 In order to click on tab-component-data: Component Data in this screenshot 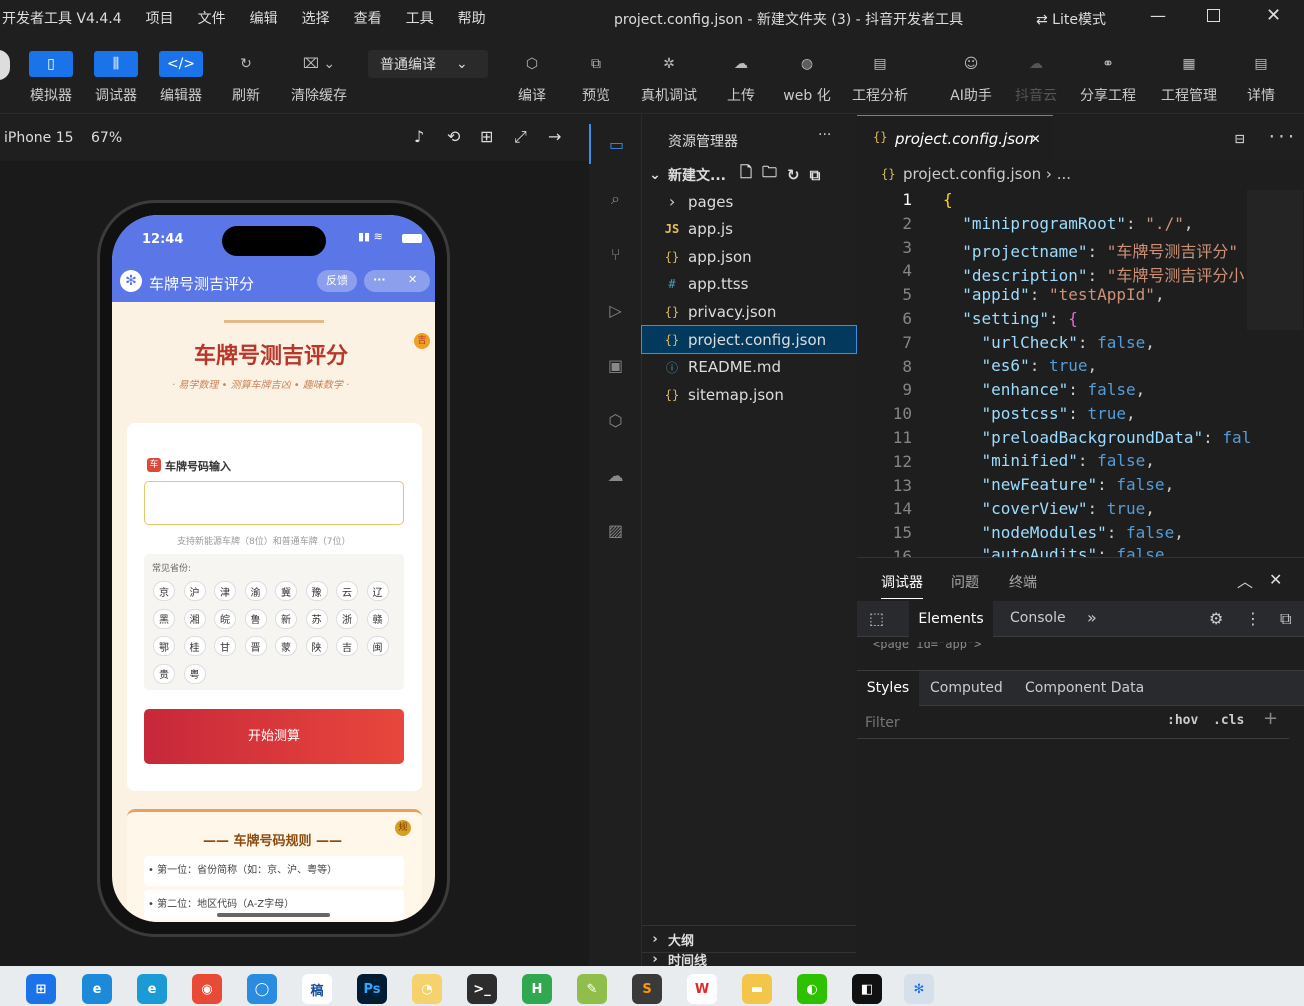, I will do `click(1084, 688)`.